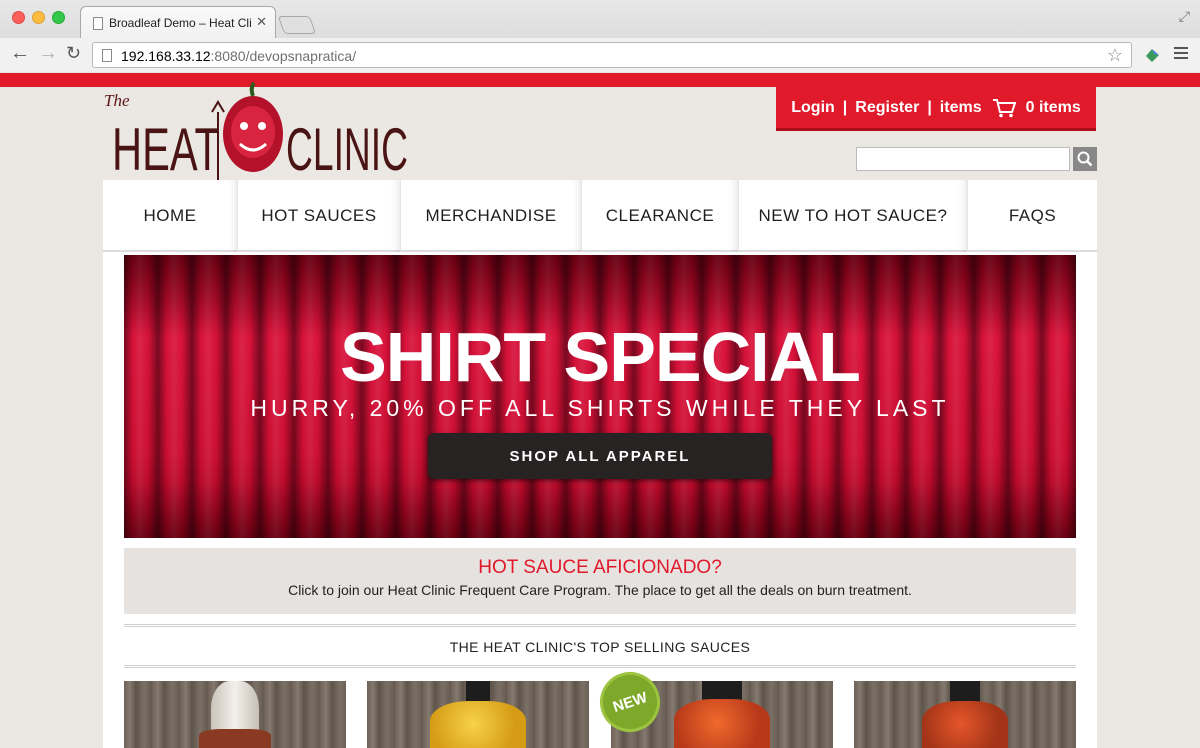 The height and width of the screenshot is (748, 1200). What do you see at coordinates (1004, 108) in the screenshot?
I see `shopping-cart-icon` at bounding box center [1004, 108].